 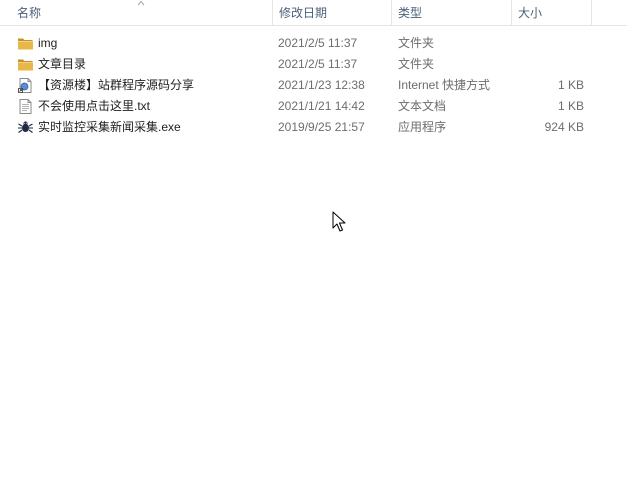 I want to click on column-header-type: 类型, so click(x=451, y=12).